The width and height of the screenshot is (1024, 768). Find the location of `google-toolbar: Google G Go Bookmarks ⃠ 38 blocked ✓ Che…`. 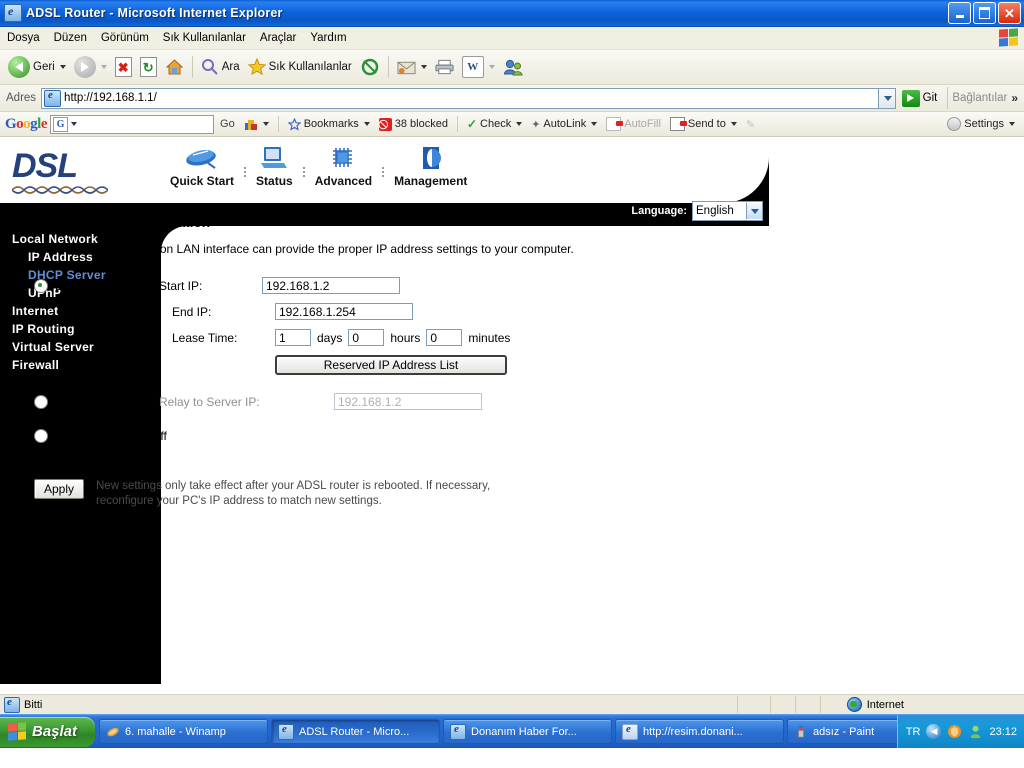

google-toolbar: Google G Go Bookmarks ⃠ 38 blocked ✓ Che… is located at coordinates (512, 124).